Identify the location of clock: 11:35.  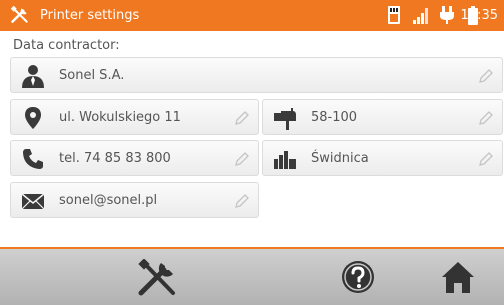
(479, 15).